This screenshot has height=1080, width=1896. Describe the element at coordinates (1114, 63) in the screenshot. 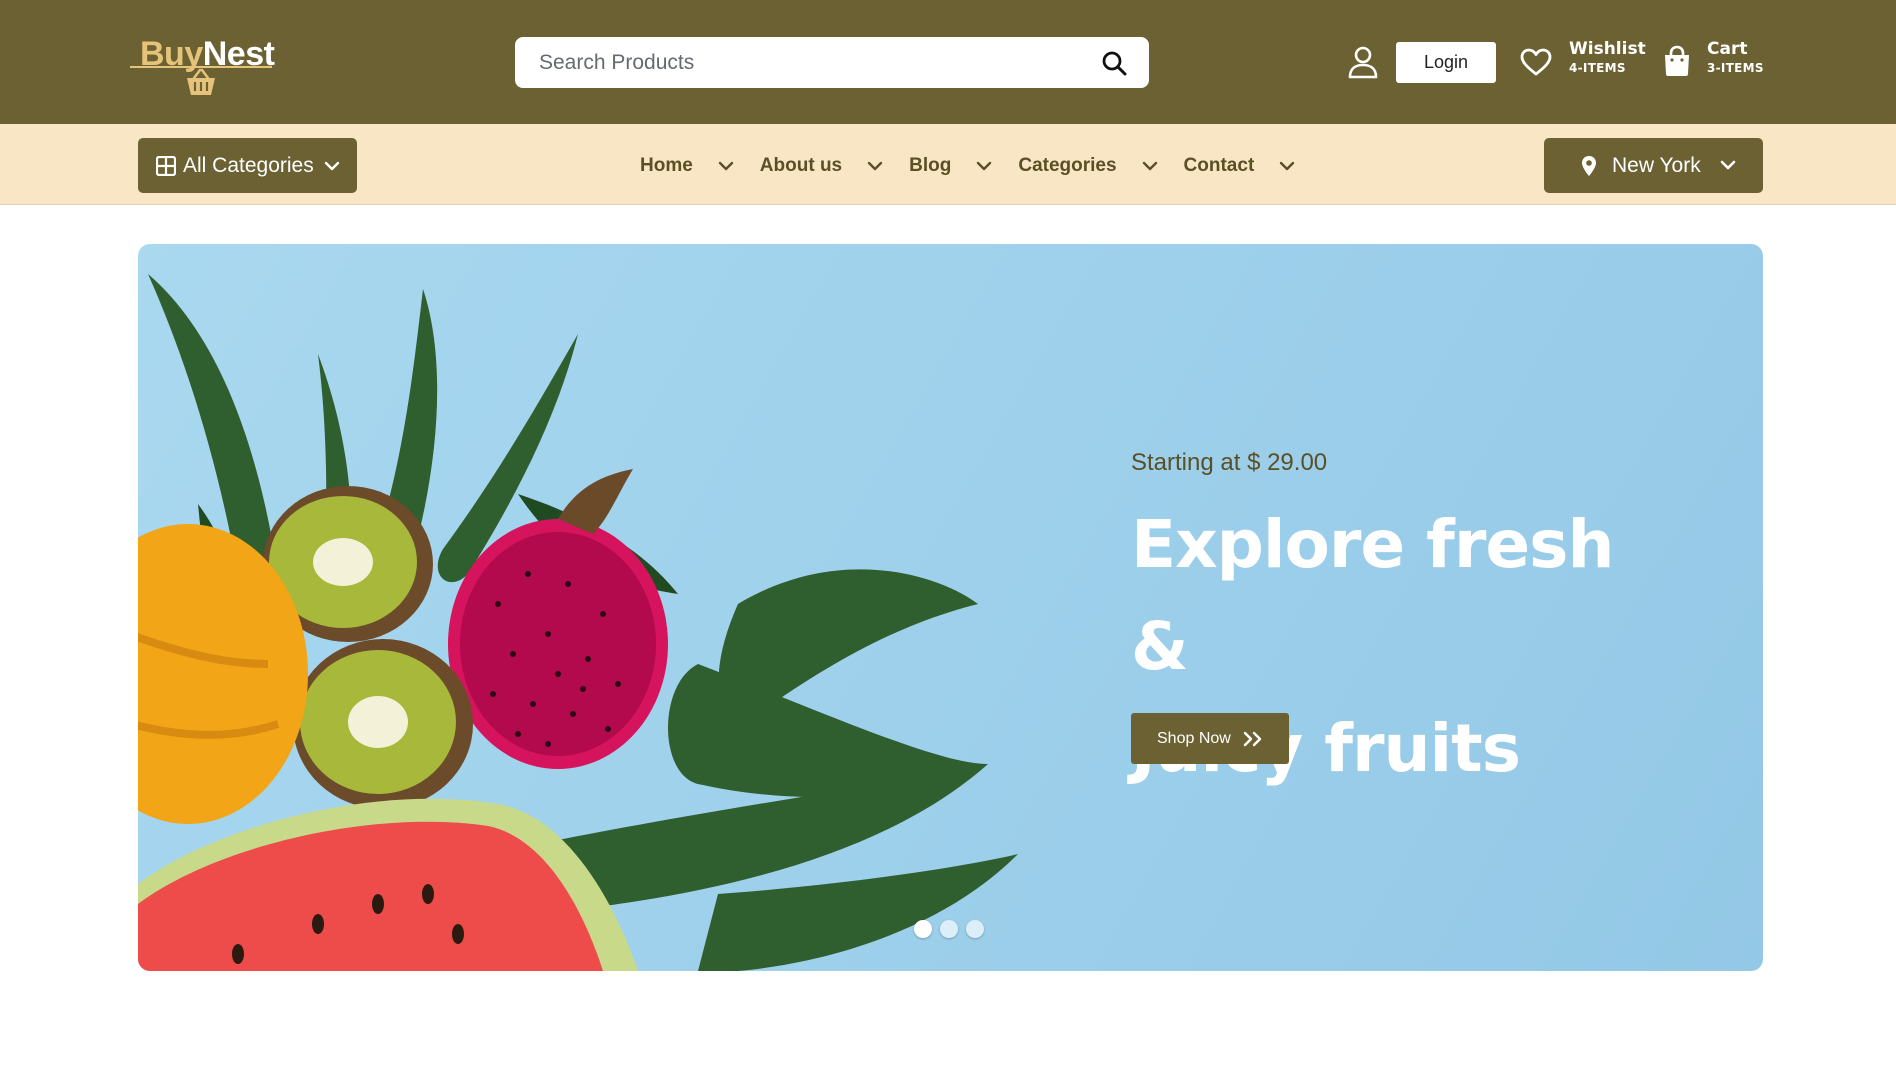

I see `search-icon` at that location.